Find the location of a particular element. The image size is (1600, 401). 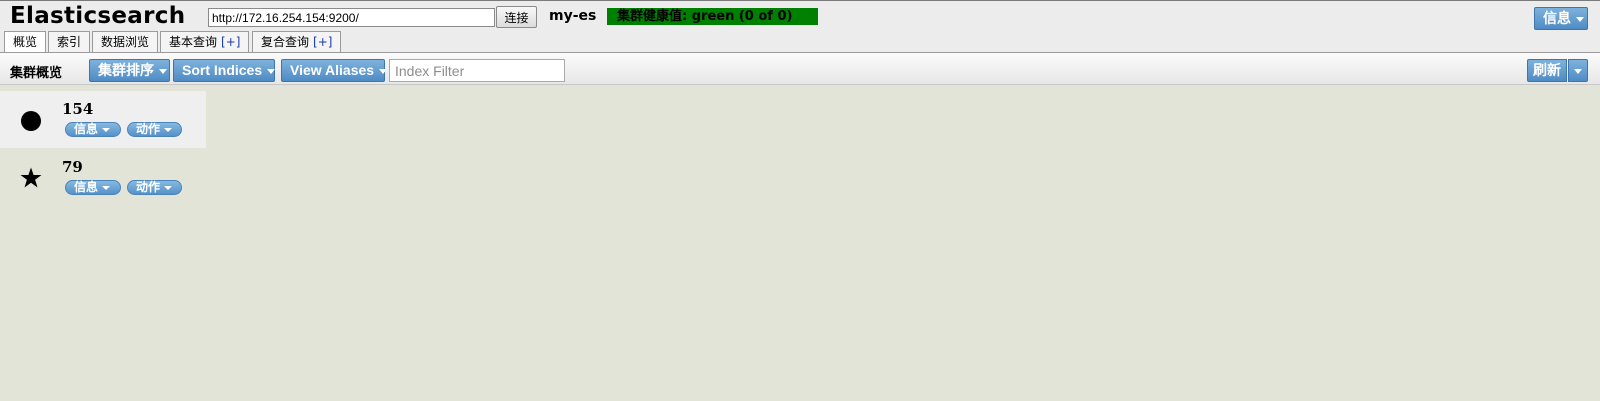

tab-indices: 索引 is located at coordinates (69, 41).